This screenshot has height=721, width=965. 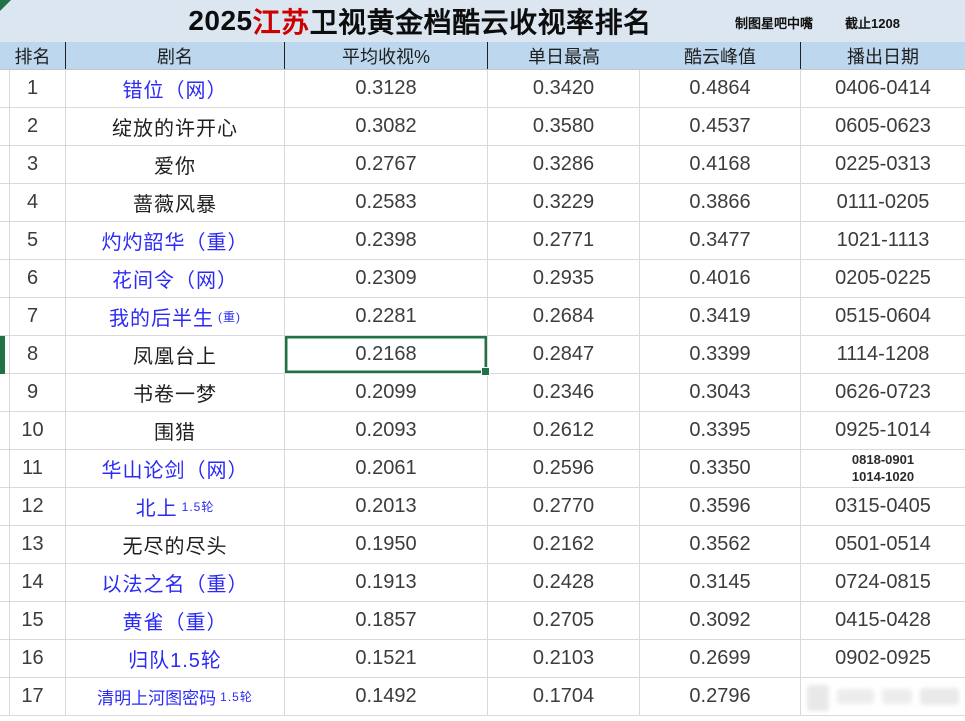 I want to click on air-date-cell: 0205-0225, so click(x=883, y=279).